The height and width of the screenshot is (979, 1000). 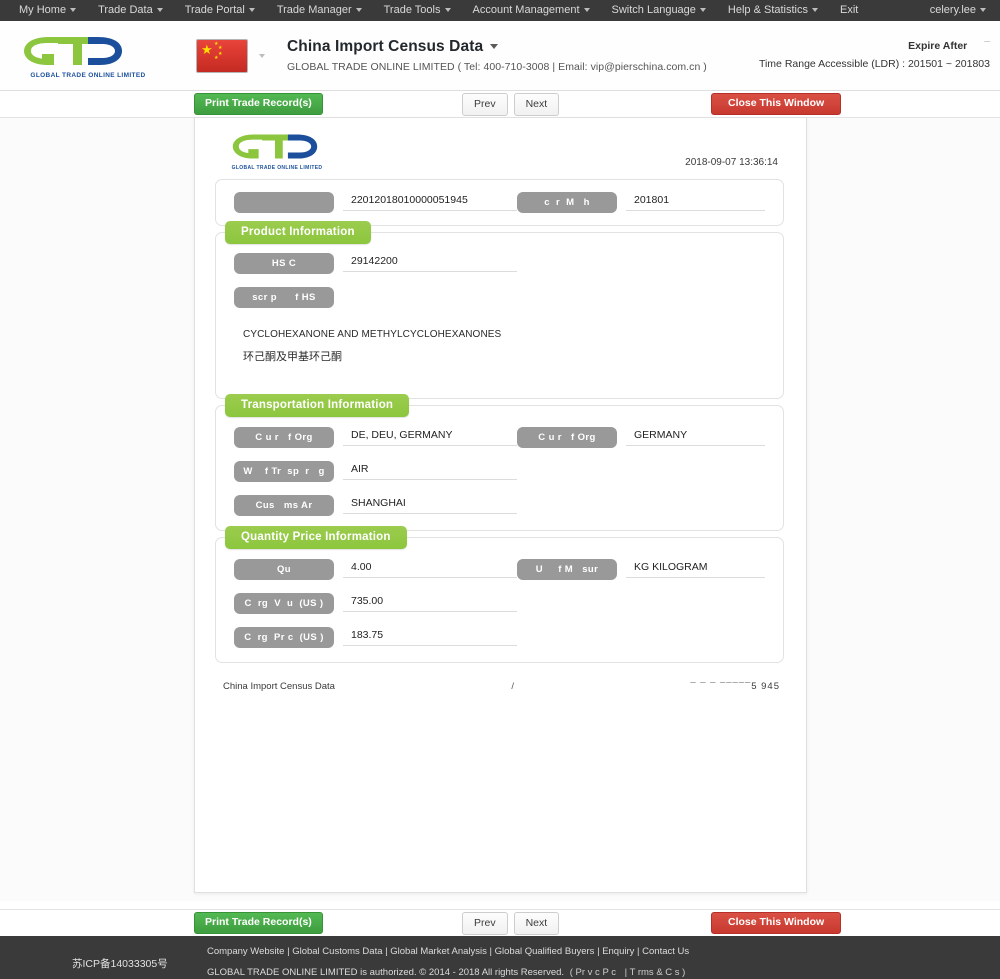 I want to click on close-this-window-button-bottom: Close This Window, so click(x=776, y=923).